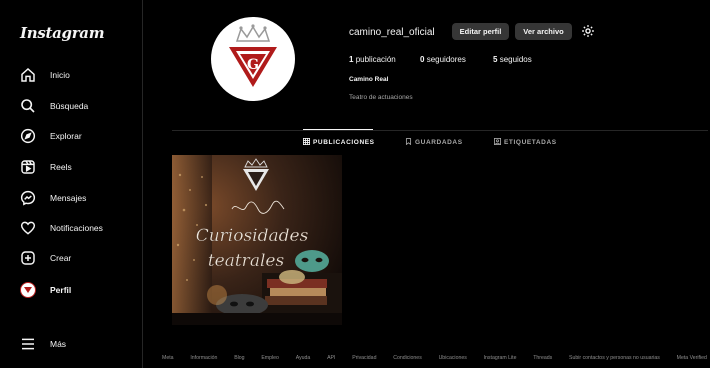  Describe the element at coordinates (246, 261) in the screenshot. I see `post-title-line2: teatrales` at that location.